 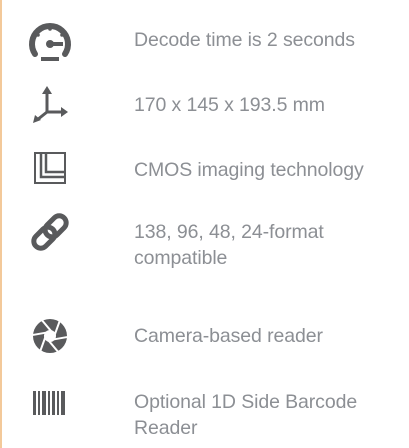 I want to click on barcode-icon, so click(x=50, y=403).